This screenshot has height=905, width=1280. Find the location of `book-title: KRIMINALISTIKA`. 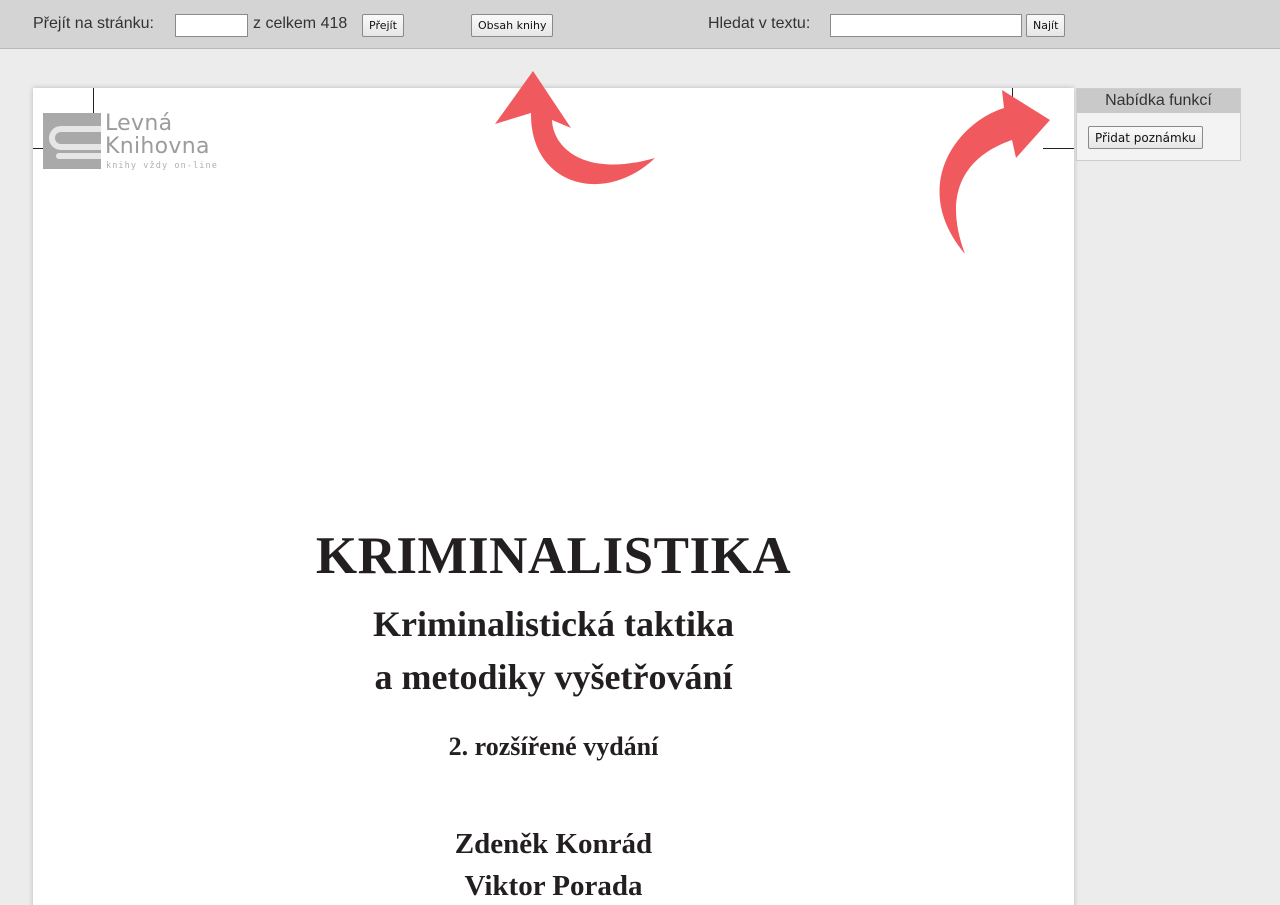

book-title: KRIMINALISTIKA is located at coordinates (553, 556).